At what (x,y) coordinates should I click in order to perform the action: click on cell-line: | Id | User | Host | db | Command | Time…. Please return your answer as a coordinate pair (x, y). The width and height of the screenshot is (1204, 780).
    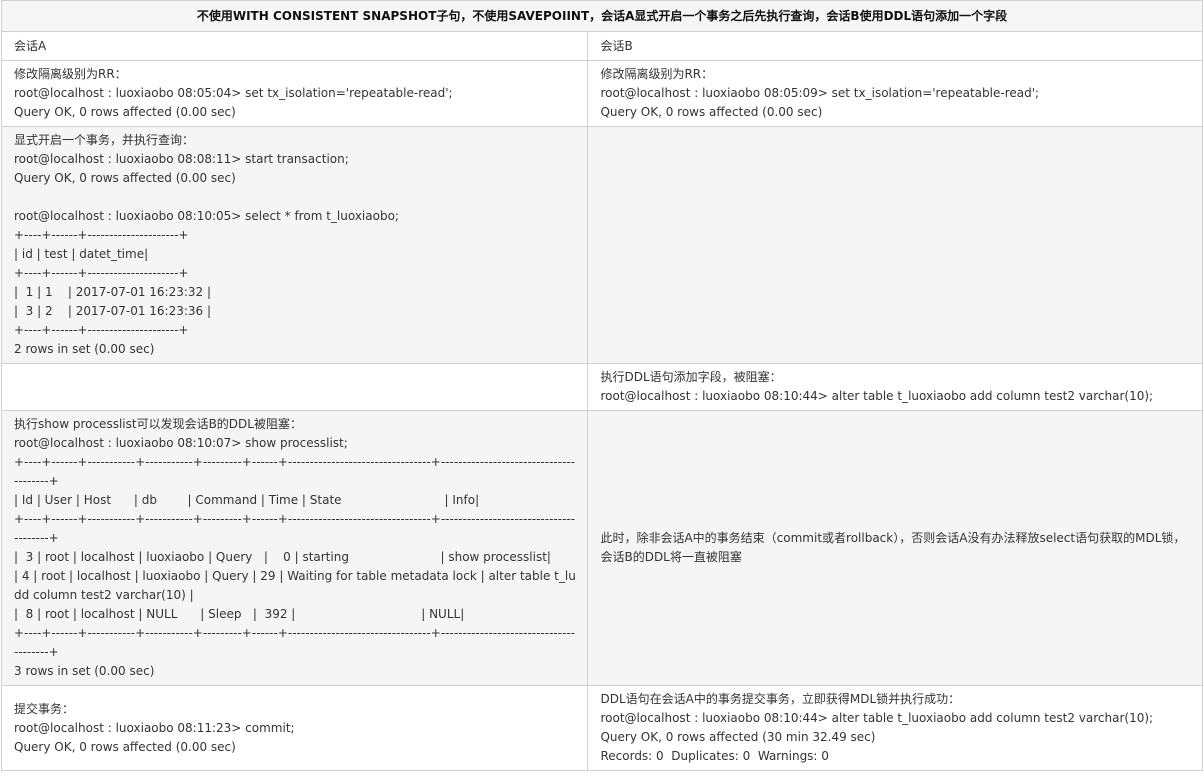
    Looking at the image, I should click on (247, 500).